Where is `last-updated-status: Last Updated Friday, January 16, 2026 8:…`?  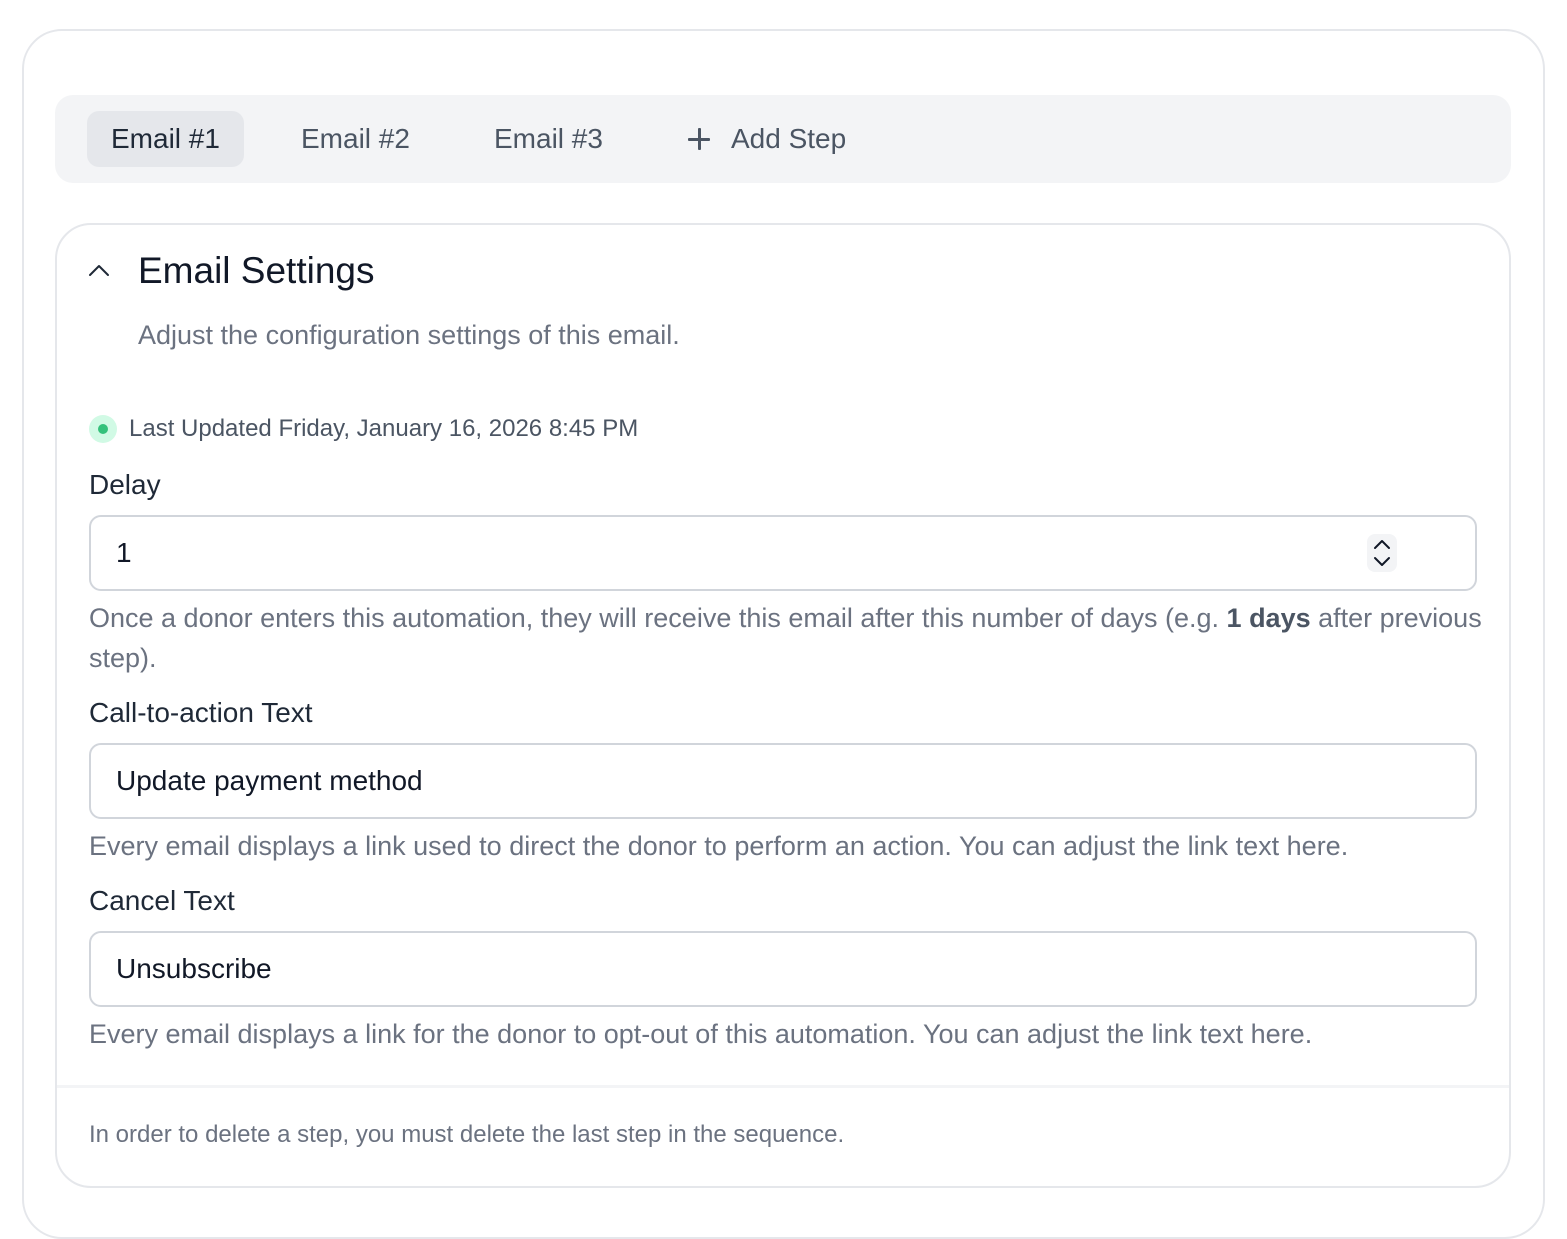 last-updated-status: Last Updated Friday, January 16, 2026 8:… is located at coordinates (363, 429).